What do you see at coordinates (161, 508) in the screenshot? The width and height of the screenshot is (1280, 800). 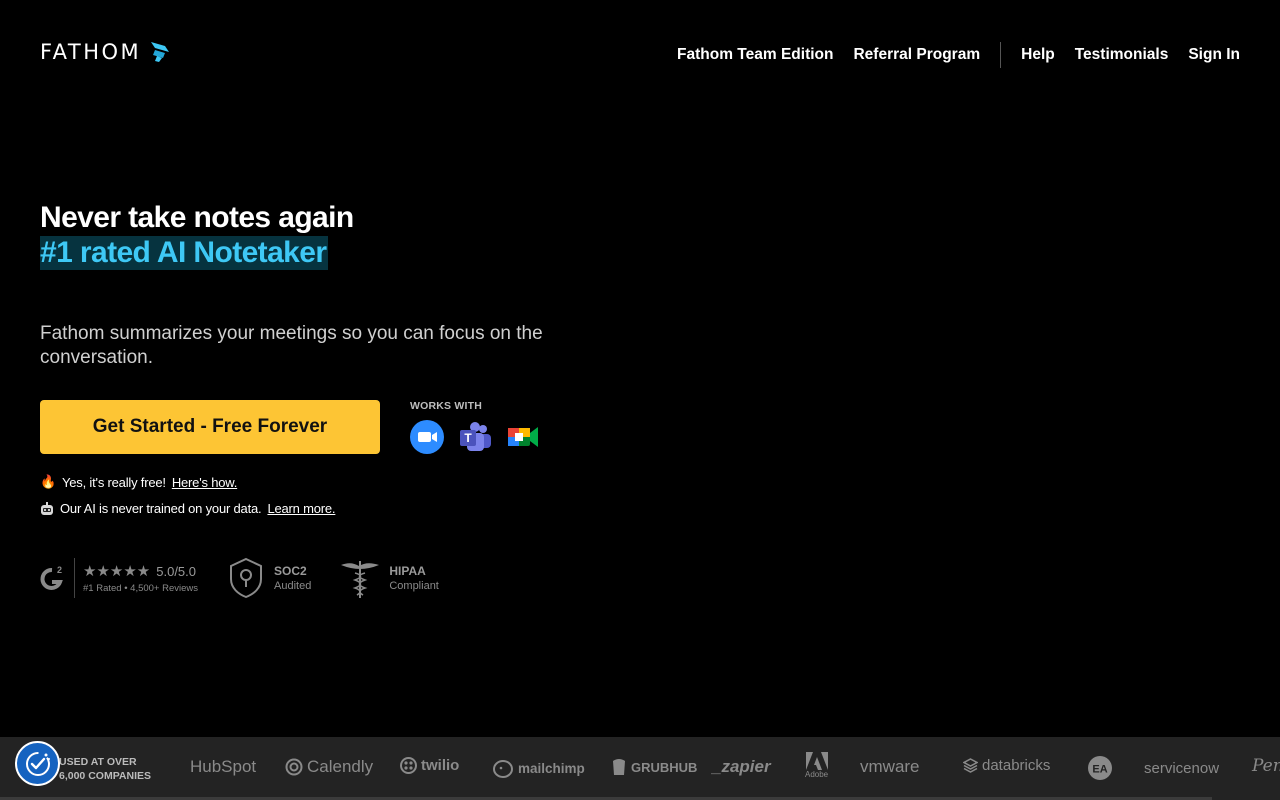 I see `privacy-note-text: Our AI is never trained on your data.` at bounding box center [161, 508].